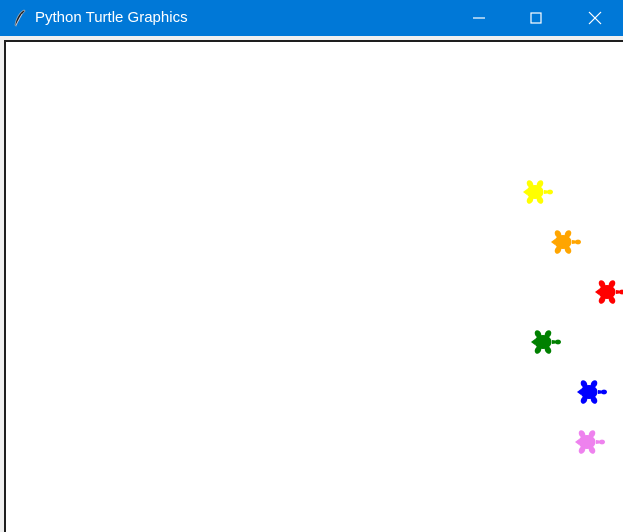  I want to click on maximize-icon, so click(536, 18).